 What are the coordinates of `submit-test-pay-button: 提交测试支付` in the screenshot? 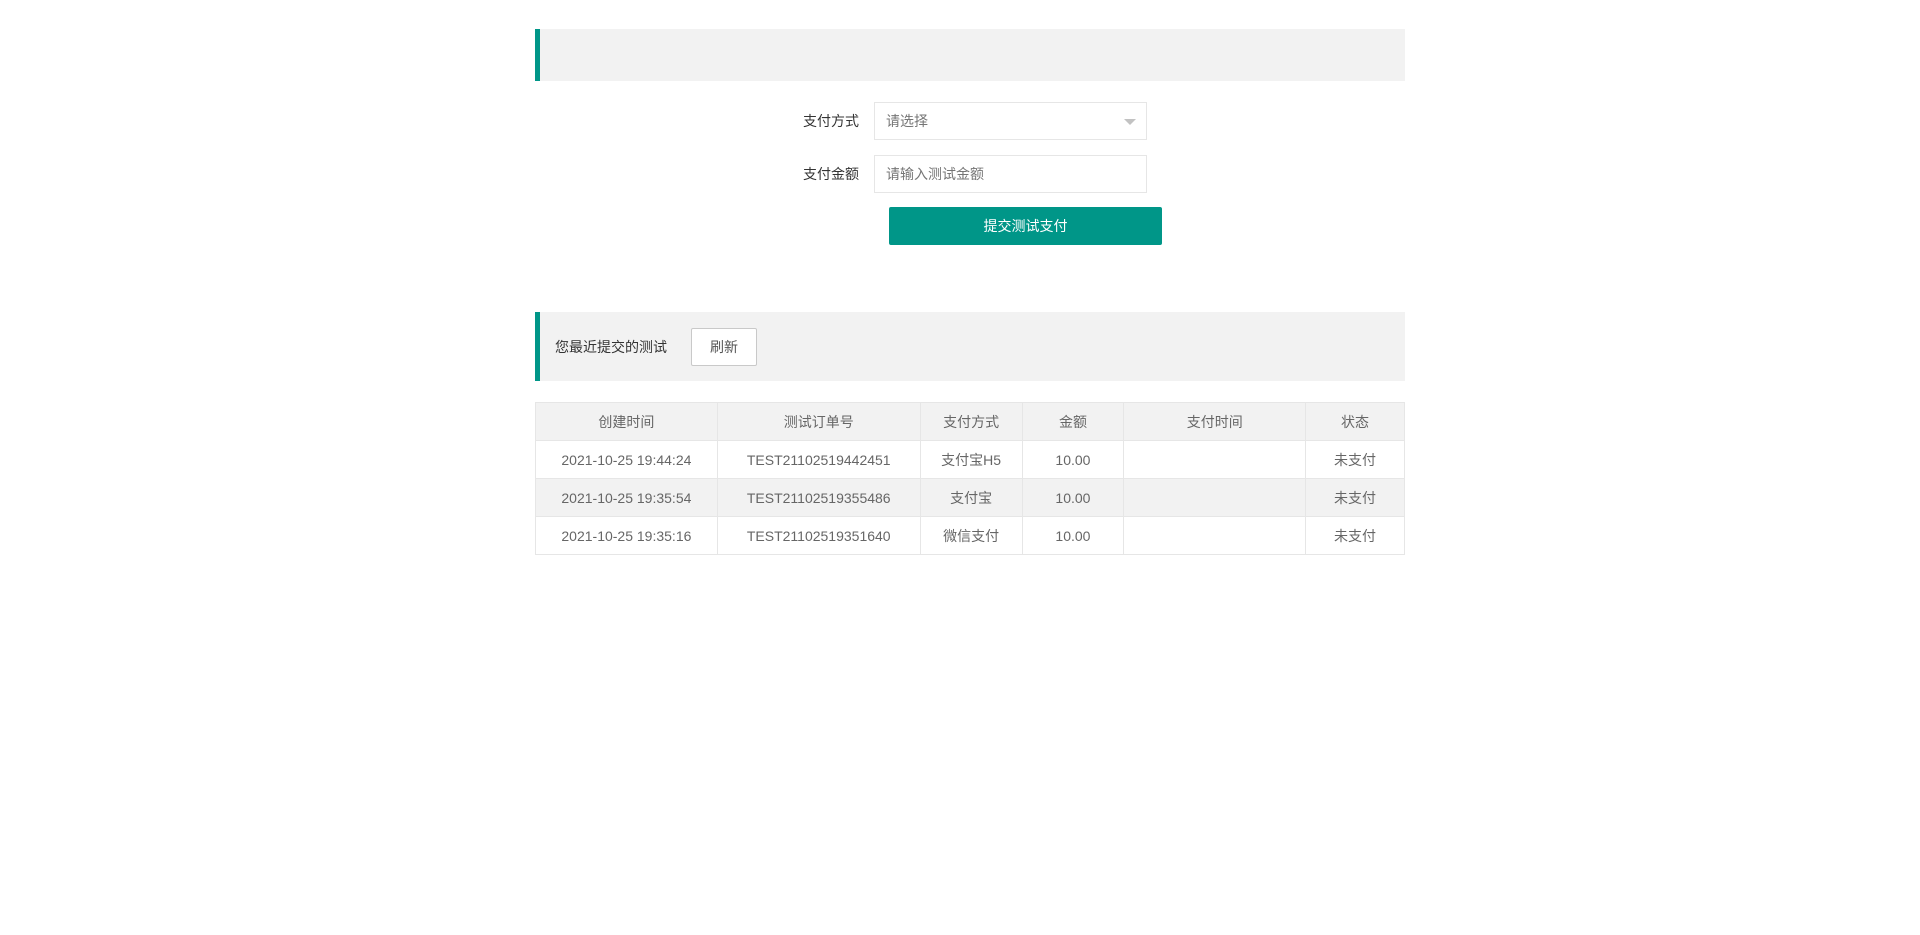 It's located at (1025, 226).